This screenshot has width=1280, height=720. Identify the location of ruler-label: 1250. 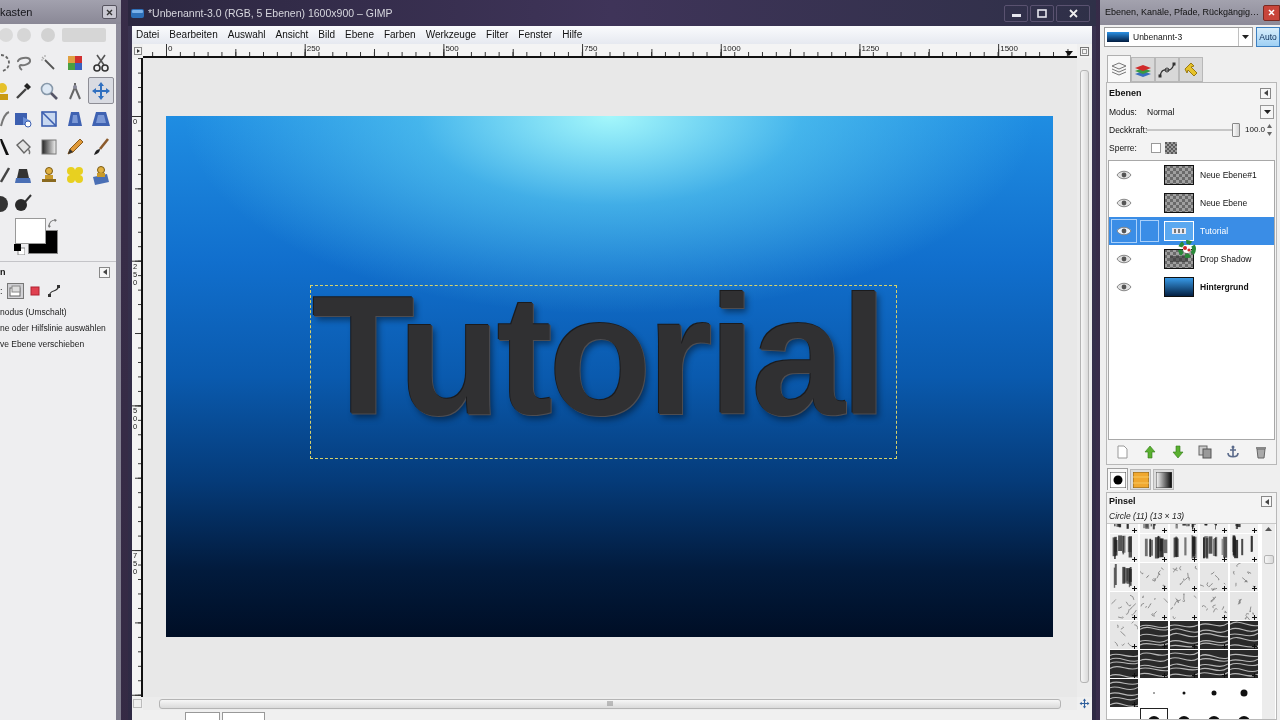
(870, 49).